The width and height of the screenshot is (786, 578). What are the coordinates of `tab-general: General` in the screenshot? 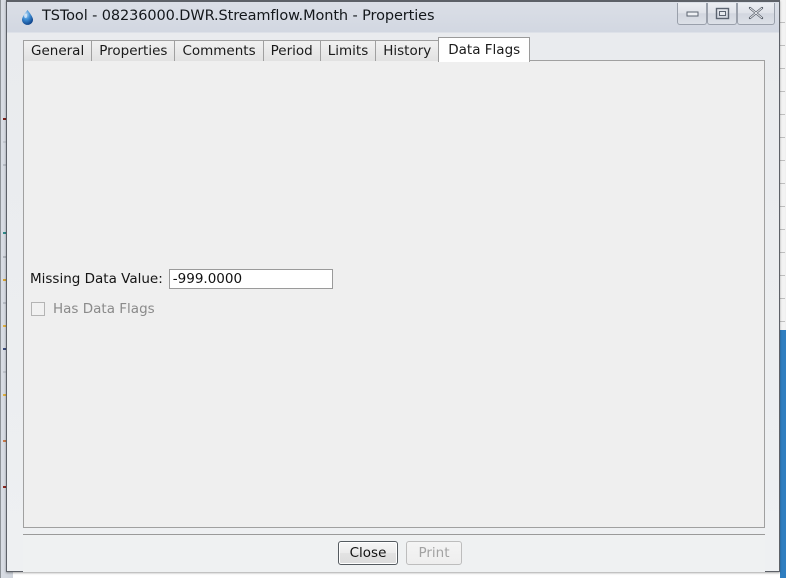 It's located at (57, 50).